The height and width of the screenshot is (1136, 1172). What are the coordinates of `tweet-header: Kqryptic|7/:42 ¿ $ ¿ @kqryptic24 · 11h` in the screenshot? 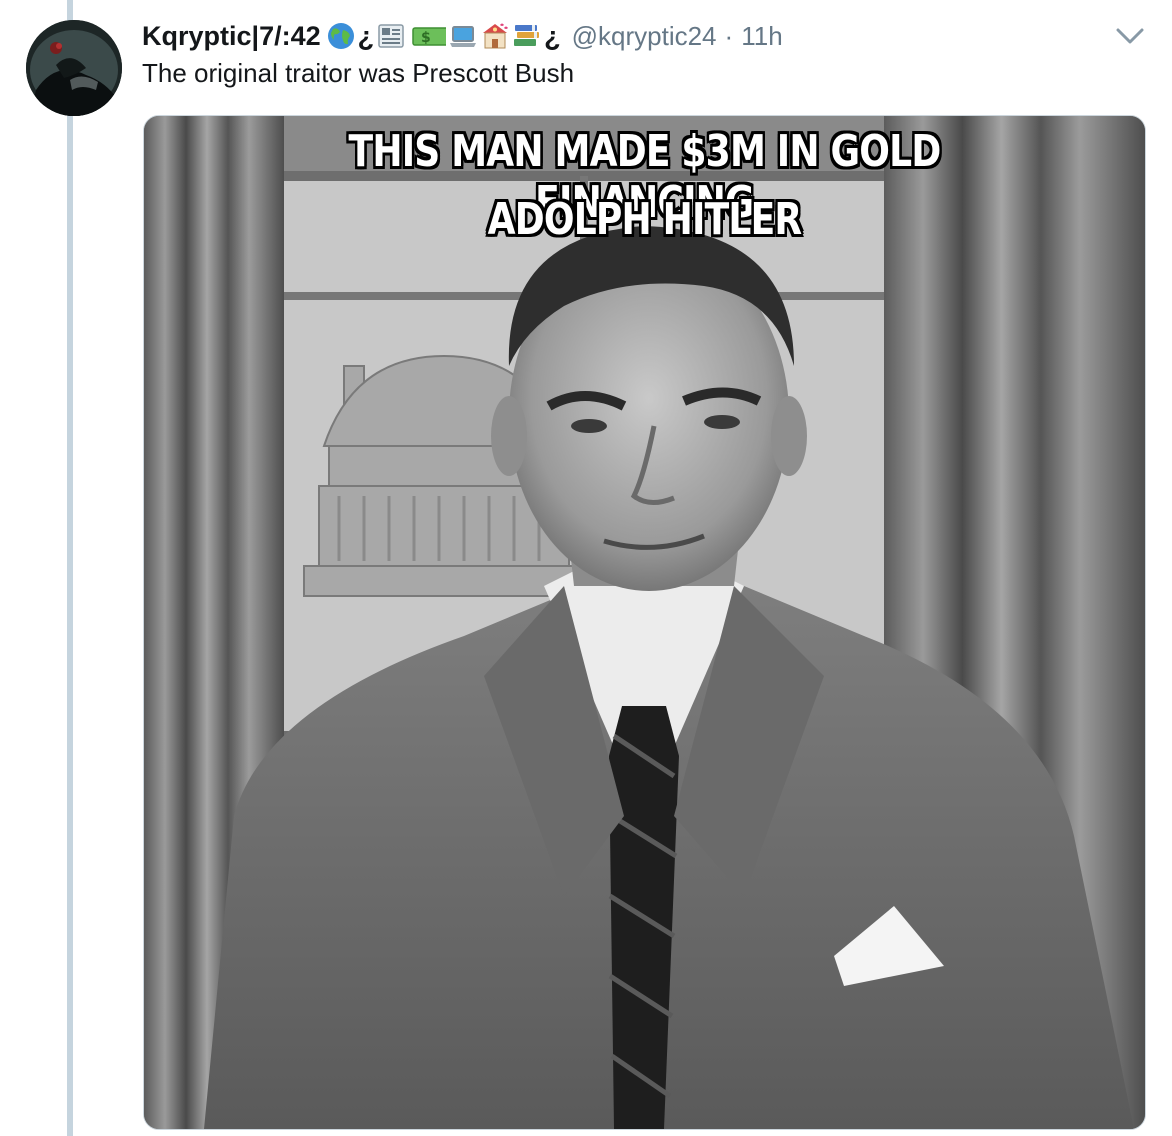 It's located at (462, 36).